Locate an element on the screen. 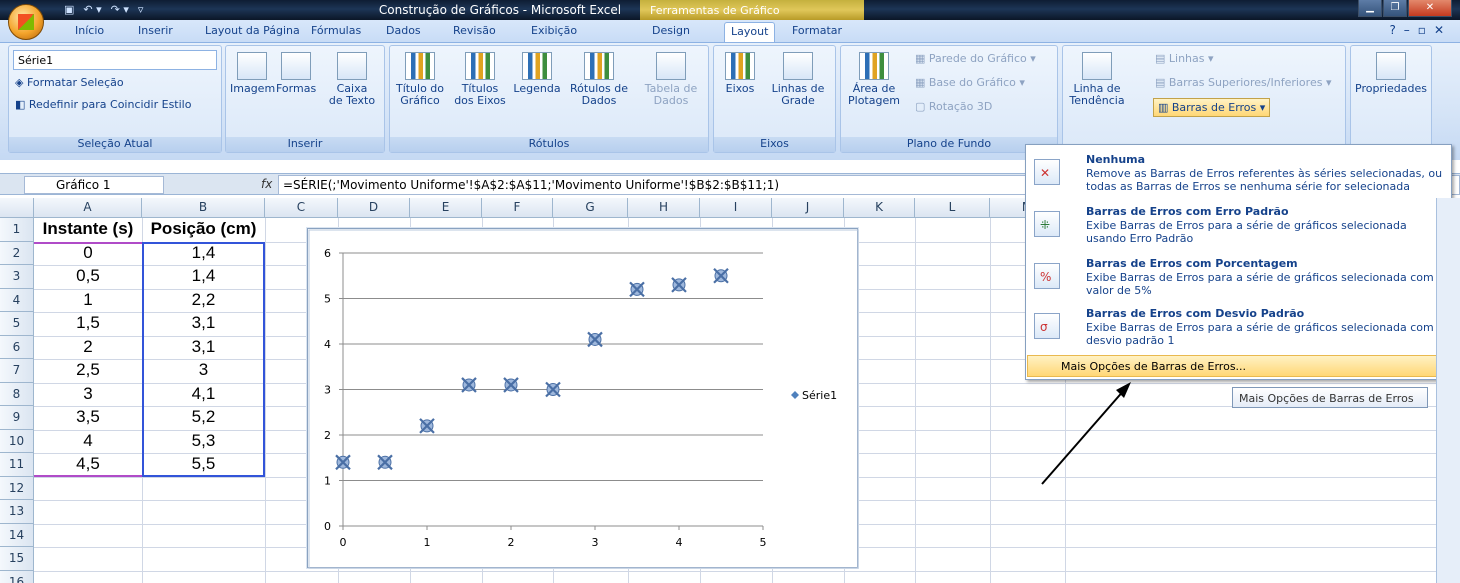 Image resolution: width=1460 pixels, height=583 pixels. cell-a7: 2,5 is located at coordinates (88, 371).